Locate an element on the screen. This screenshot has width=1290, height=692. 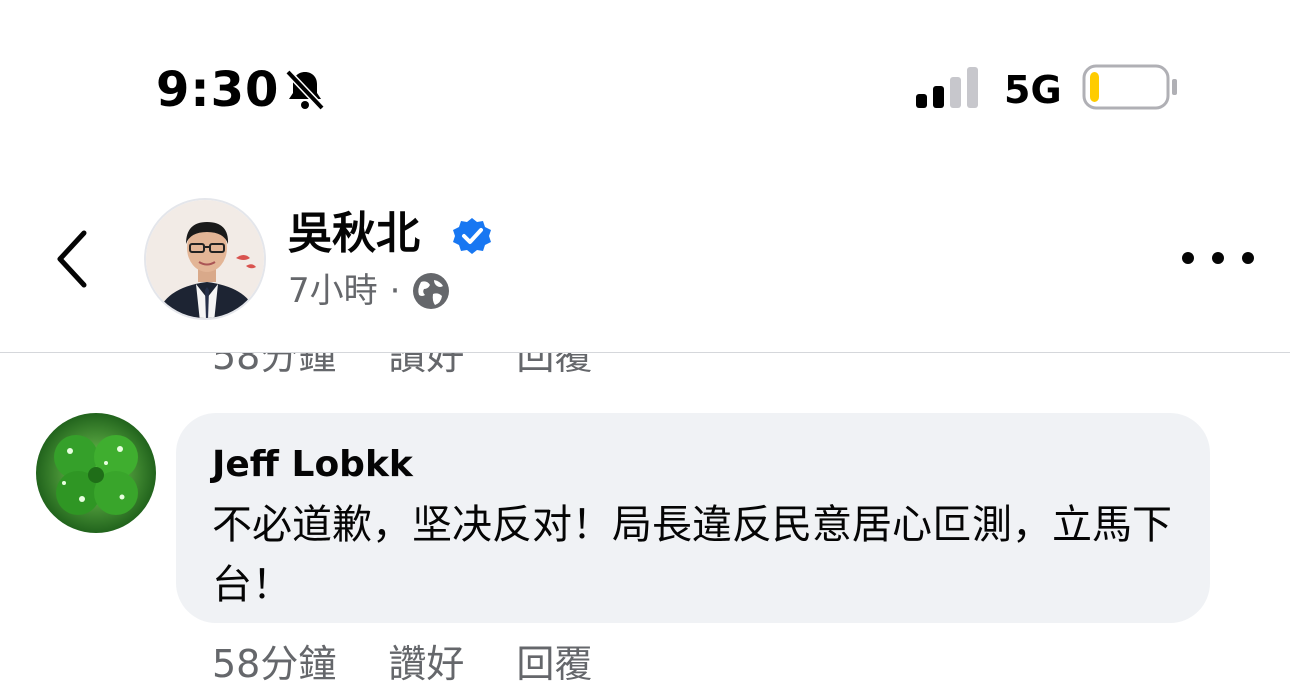
post-time: 7小時 is located at coordinates (333, 291).